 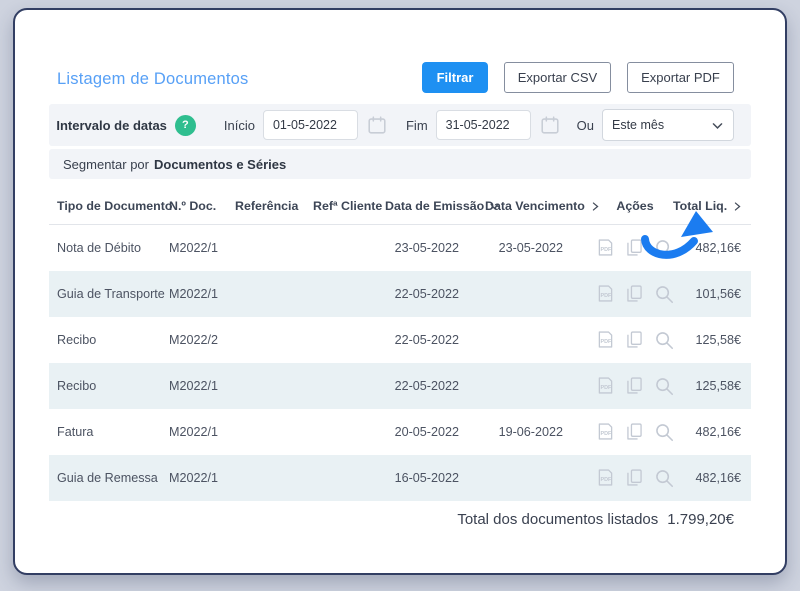 What do you see at coordinates (75, 432) in the screenshot?
I see `cell-tipo-documento: Fatura` at bounding box center [75, 432].